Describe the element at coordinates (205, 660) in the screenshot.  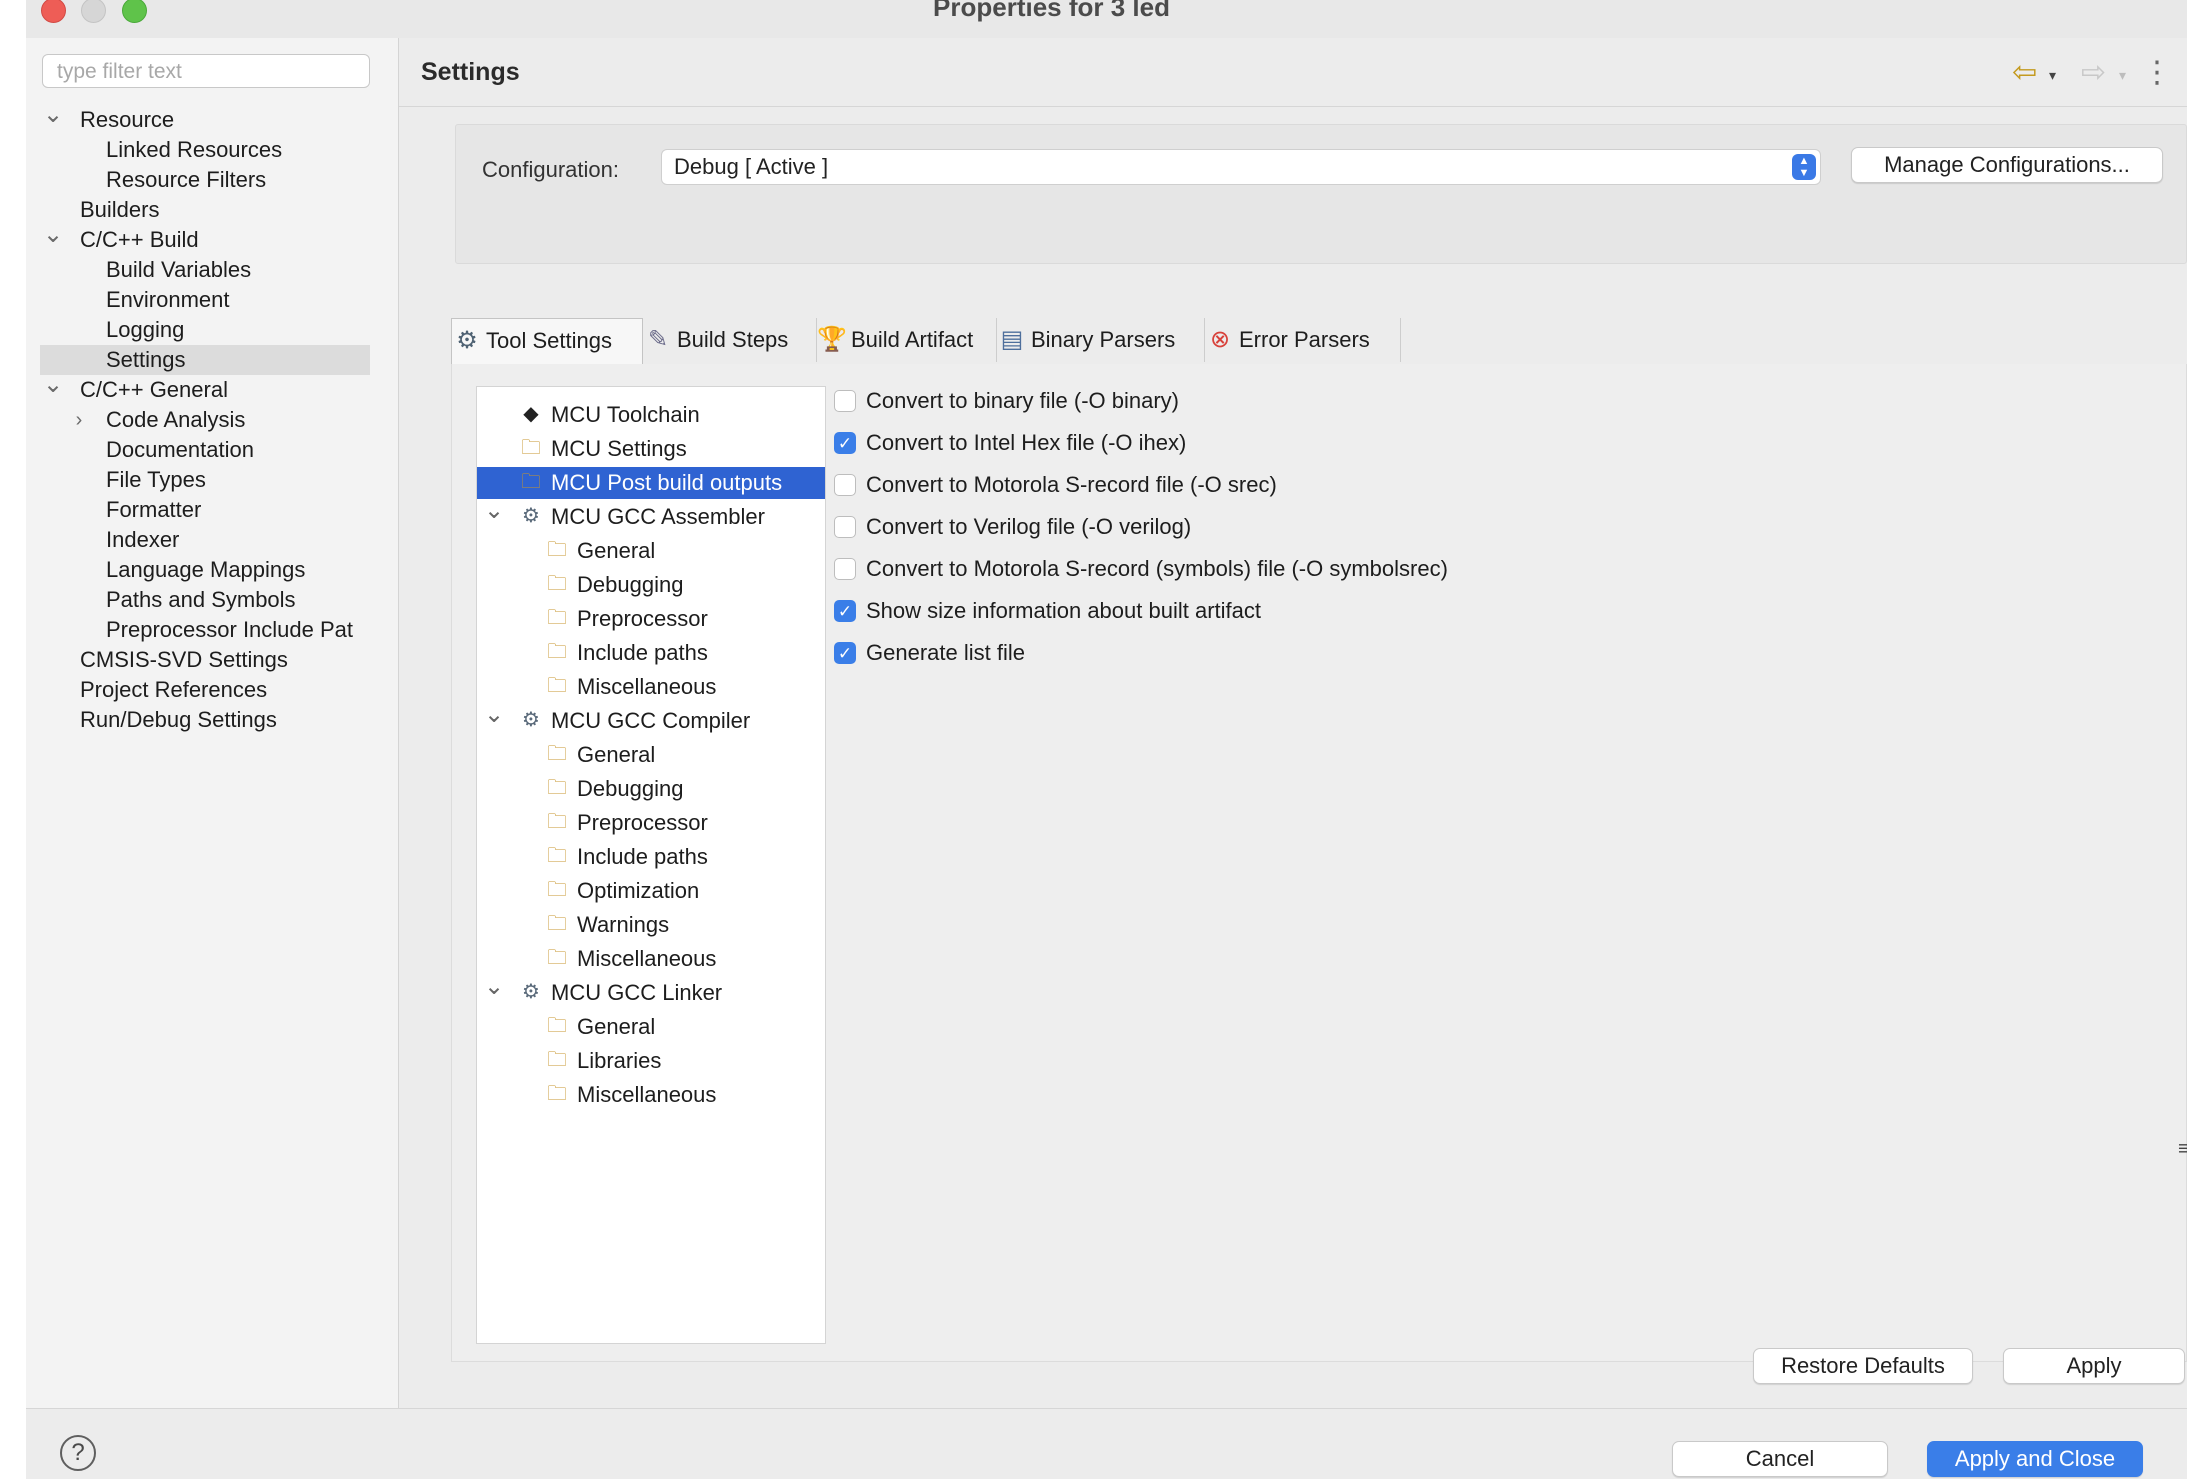
I see `nav-item: CMSIS-SVD Settings` at that location.